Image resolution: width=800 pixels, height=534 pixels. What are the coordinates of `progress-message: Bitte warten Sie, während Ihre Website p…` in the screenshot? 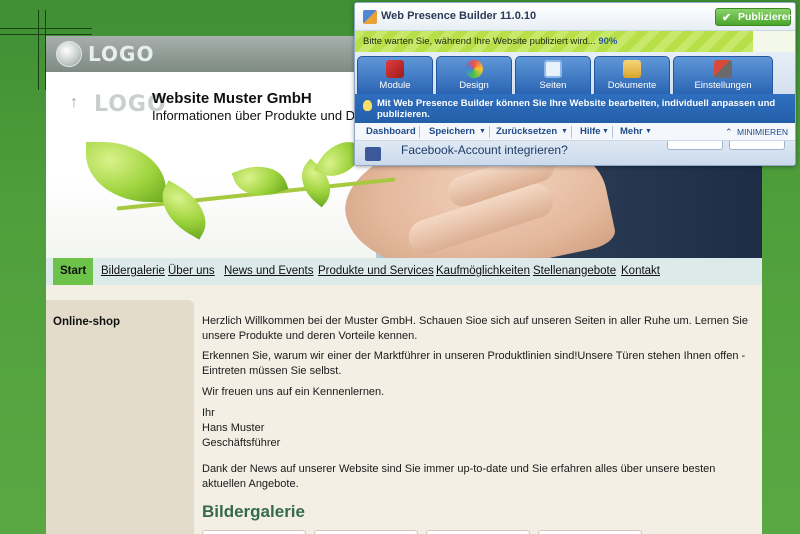 It's located at (479, 41).